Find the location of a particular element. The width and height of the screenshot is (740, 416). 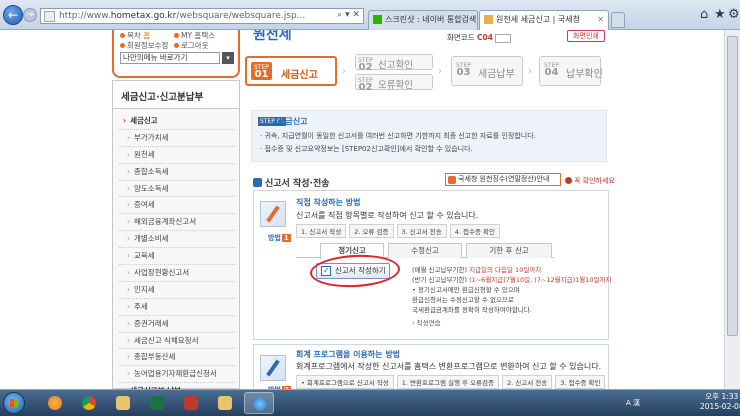

step-label: 오류확인 is located at coordinates (395, 85).